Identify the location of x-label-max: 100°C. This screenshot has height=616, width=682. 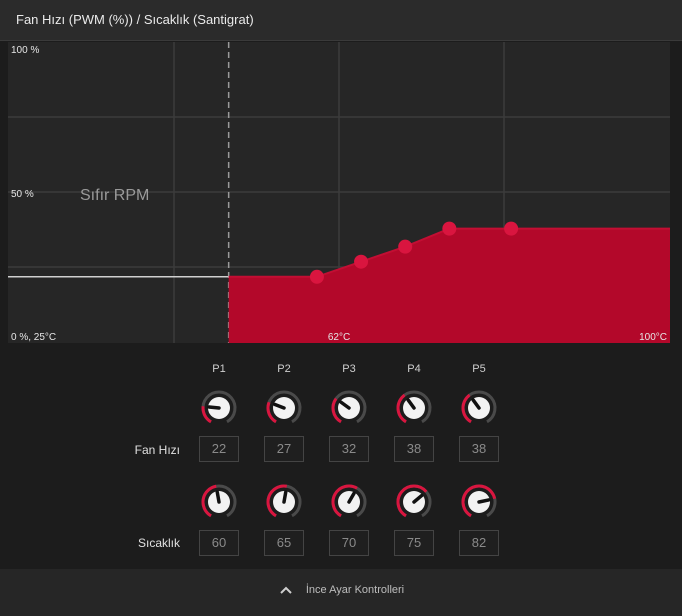
(653, 337).